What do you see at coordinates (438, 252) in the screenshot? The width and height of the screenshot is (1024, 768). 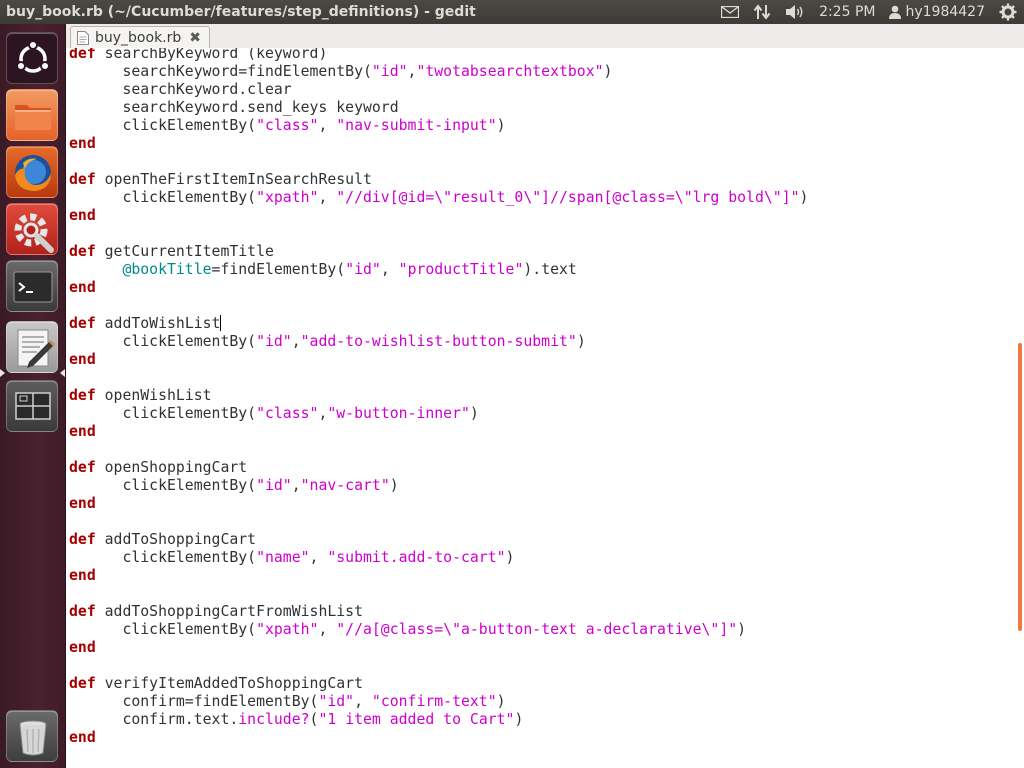 I see `code-line: def getCurrentItemTitle` at bounding box center [438, 252].